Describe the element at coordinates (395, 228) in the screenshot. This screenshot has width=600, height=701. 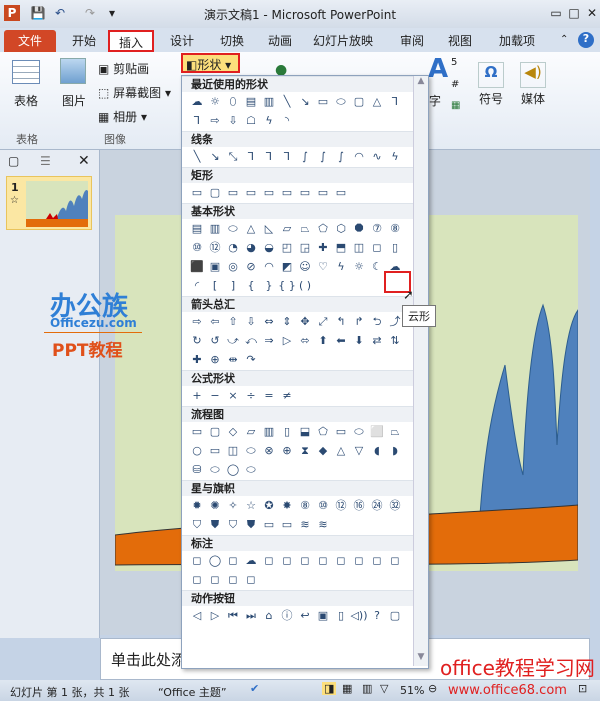
I see `shape-item-icon: ⑧` at that location.